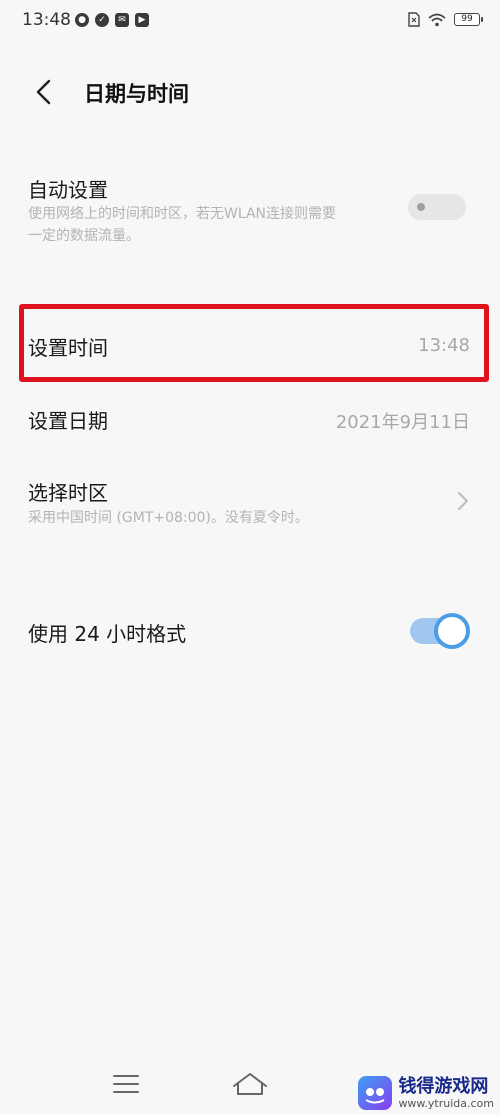 The width and height of the screenshot is (500, 1114). I want to click on home-nav-button, so click(250, 1084).